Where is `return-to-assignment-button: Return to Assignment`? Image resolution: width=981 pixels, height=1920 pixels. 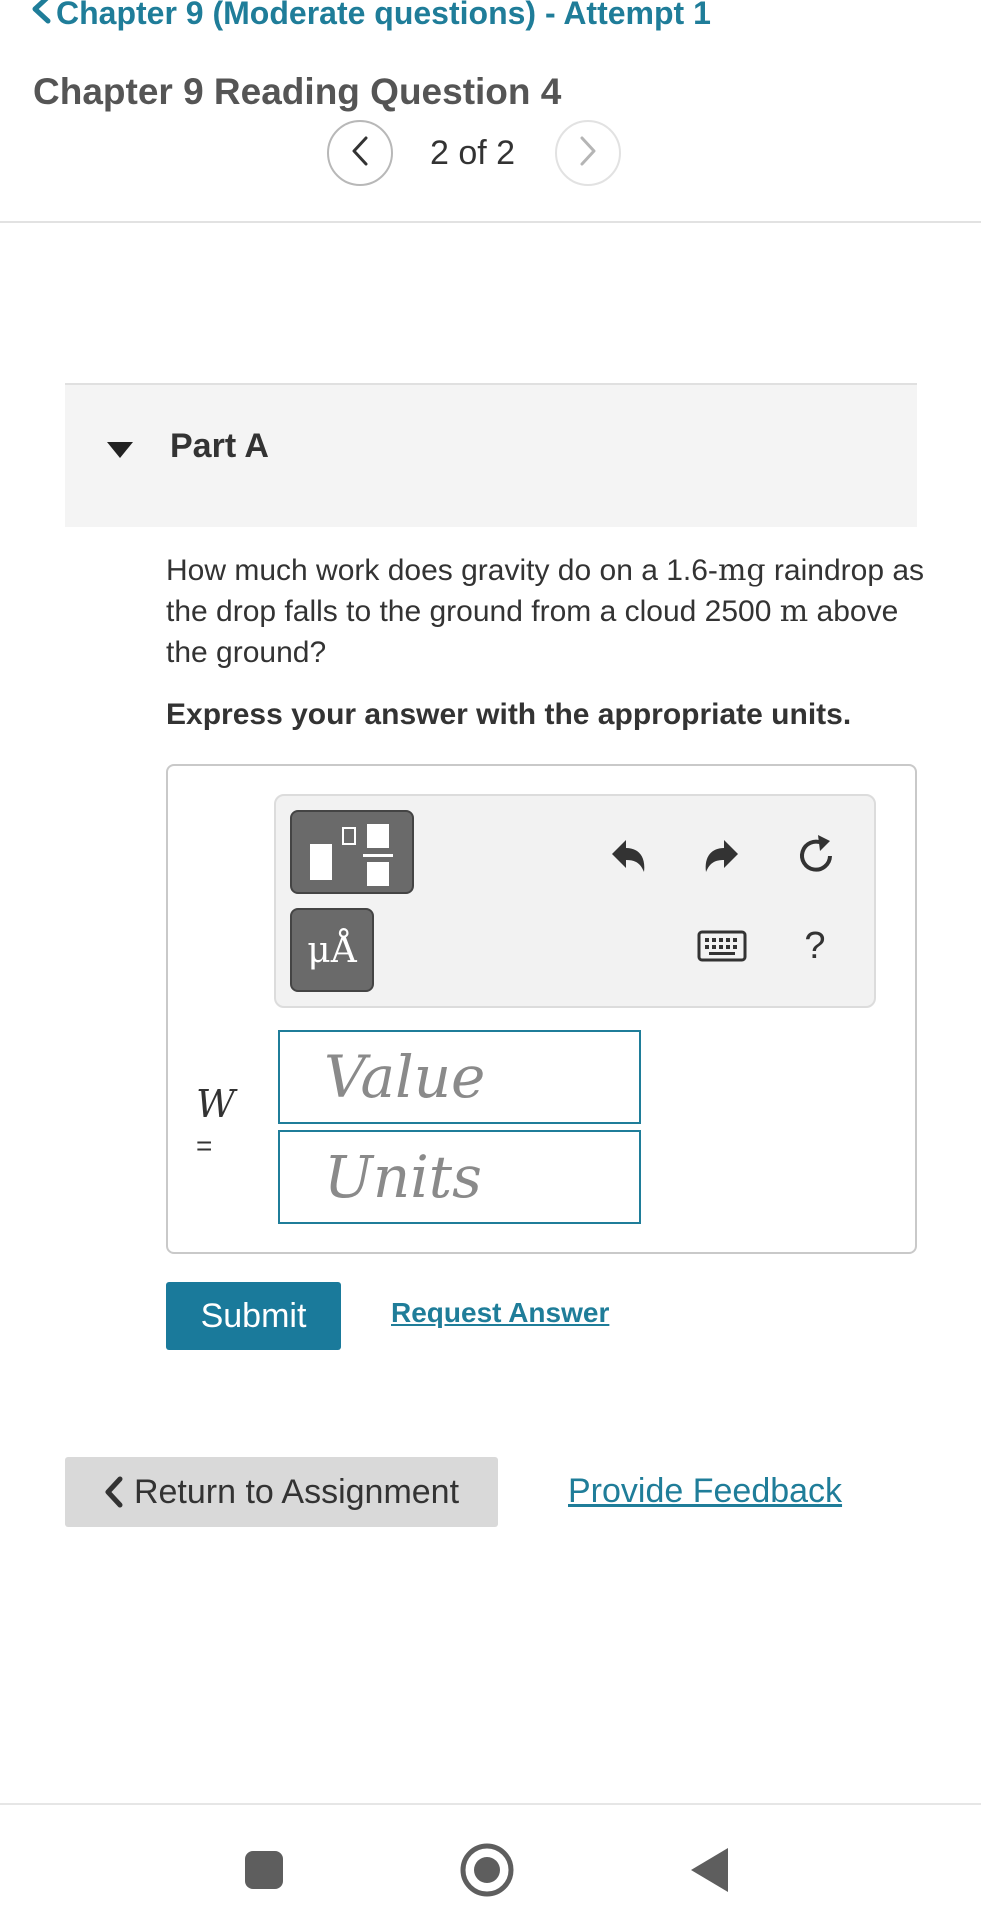
return-to-assignment-button: Return to Assignment is located at coordinates (281, 1492).